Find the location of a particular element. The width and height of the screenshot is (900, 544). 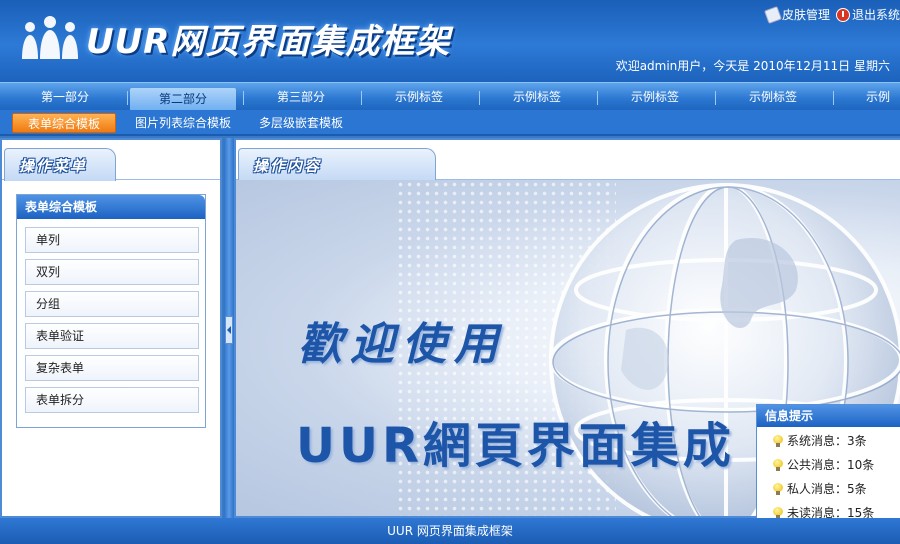

sub-nav: 表单综合模板 图片列表综合模板 多层级嵌套模板 is located at coordinates (450, 123).